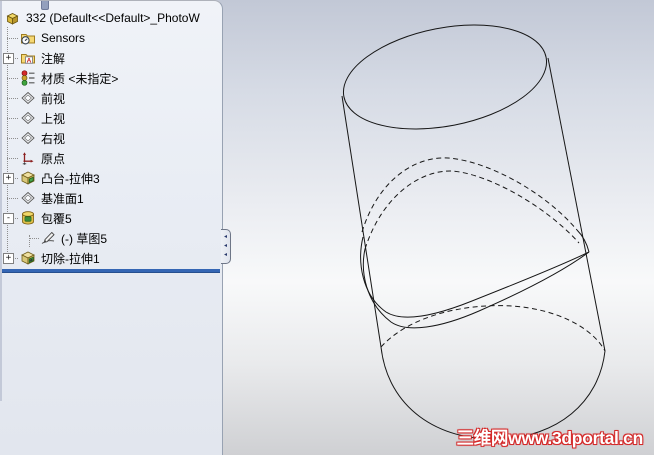 This screenshot has height=455, width=654. I want to click on tree-item-label: 注解, so click(53, 58).